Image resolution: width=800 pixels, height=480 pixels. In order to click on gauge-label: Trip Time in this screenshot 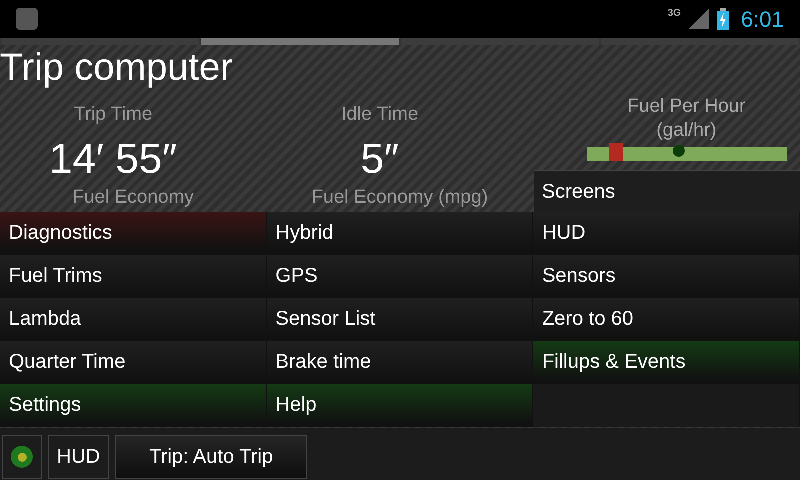, I will do `click(113, 115)`.